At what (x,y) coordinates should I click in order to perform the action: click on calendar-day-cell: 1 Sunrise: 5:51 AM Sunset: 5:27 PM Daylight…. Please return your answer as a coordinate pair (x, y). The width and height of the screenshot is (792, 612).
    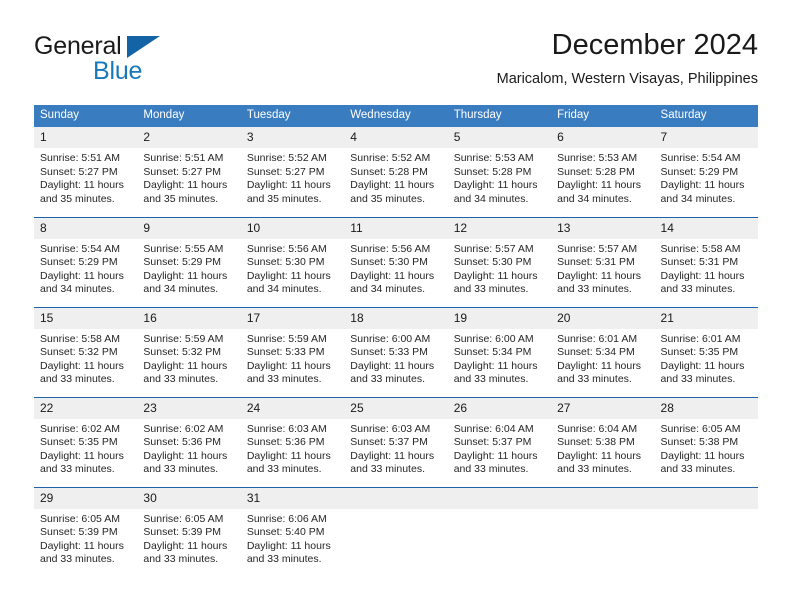
    Looking at the image, I should click on (86, 172).